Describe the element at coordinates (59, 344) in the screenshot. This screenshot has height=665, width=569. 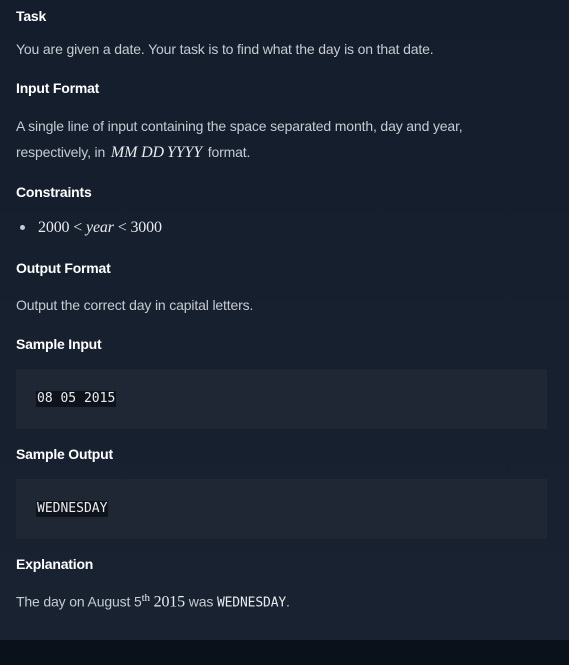
I see `sample-input-heading: Sample Input` at that location.